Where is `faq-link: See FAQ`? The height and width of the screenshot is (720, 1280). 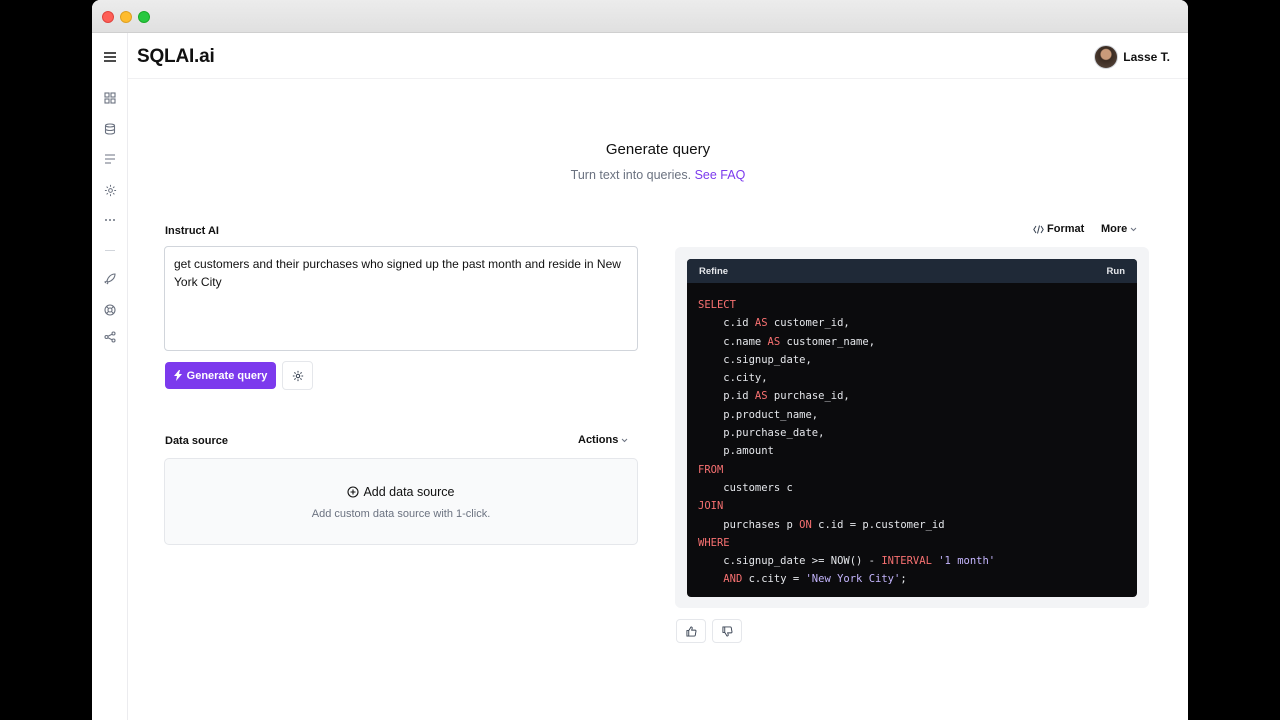
faq-link: See FAQ is located at coordinates (720, 175).